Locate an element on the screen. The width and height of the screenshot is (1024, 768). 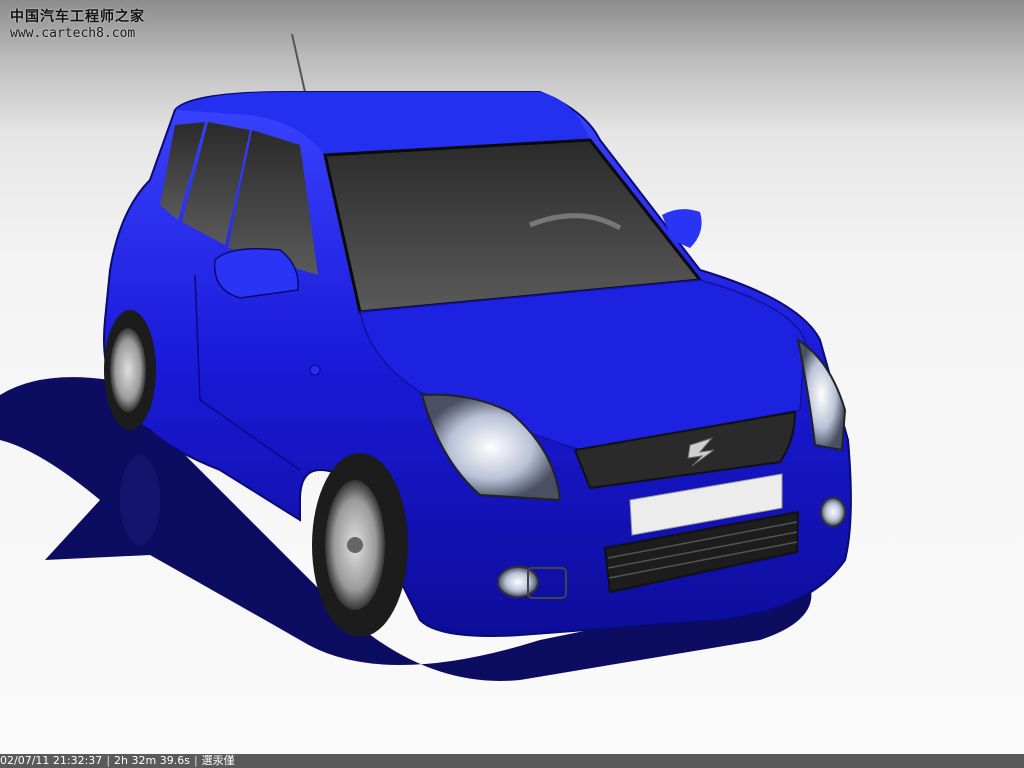
status-date-time: 02/07/11 21:32:37 is located at coordinates (51, 760).